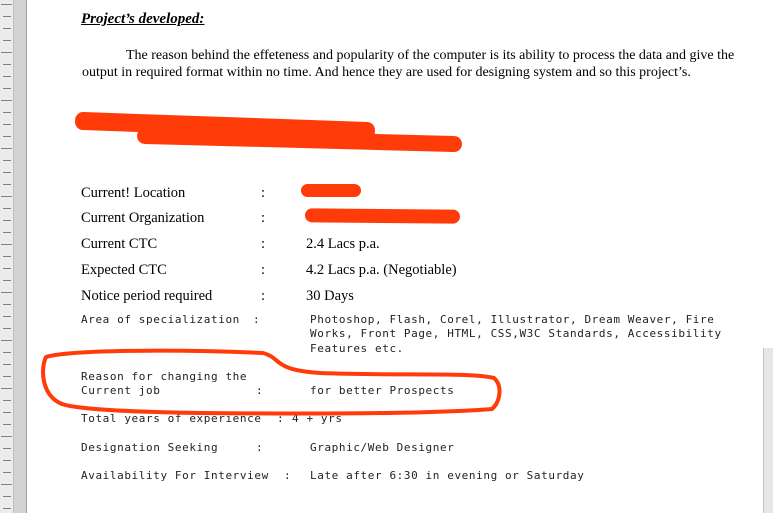 The height and width of the screenshot is (513, 773). I want to click on annotation-circle, so click(271, 382).